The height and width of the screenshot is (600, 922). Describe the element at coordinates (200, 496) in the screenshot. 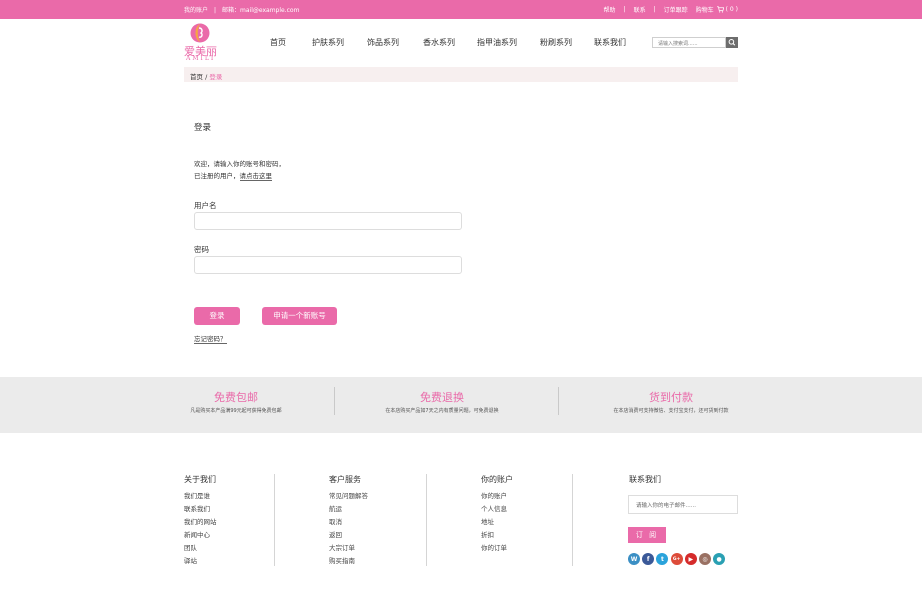

I see `footer-link-who-we-are: 我们是谁` at that location.